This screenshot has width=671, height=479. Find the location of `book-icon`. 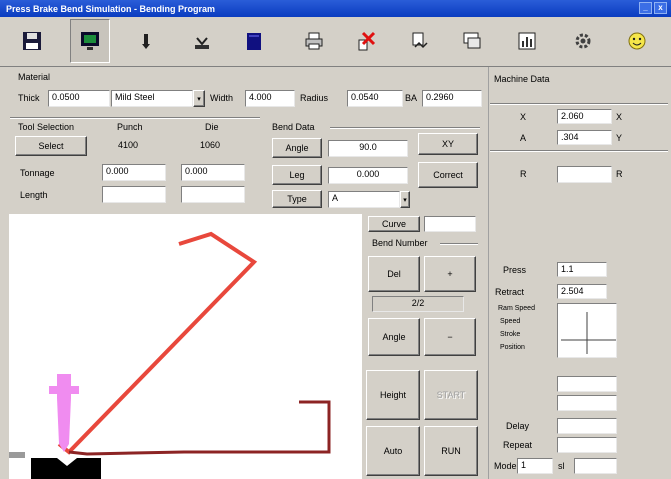

book-icon is located at coordinates (254, 41).